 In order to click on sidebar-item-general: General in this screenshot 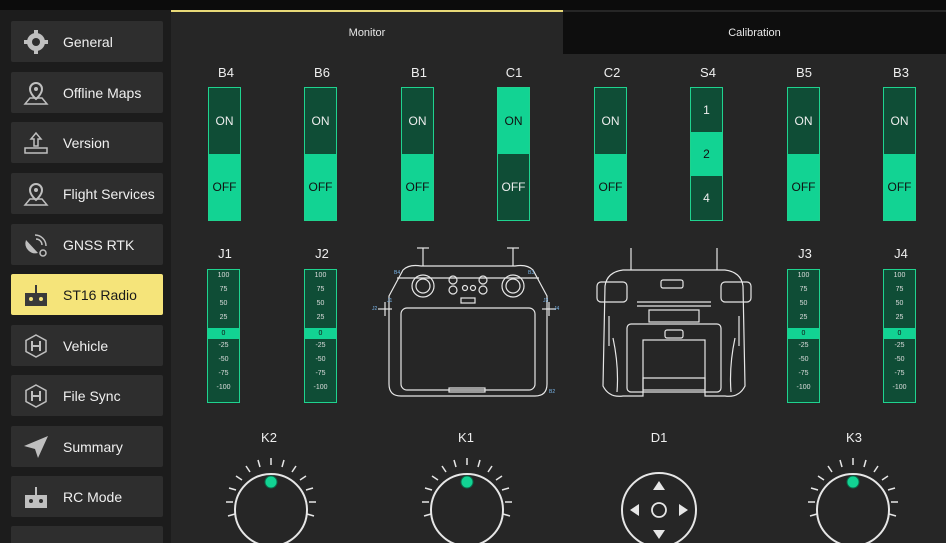, I will do `click(87, 41)`.